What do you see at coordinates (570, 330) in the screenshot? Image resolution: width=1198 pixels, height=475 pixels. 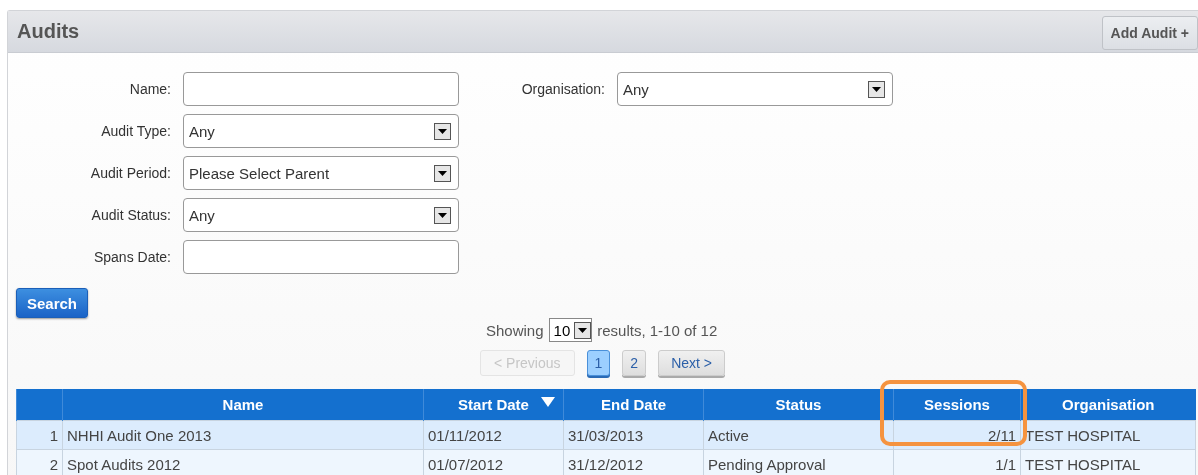 I see `page-size-select: 10` at bounding box center [570, 330].